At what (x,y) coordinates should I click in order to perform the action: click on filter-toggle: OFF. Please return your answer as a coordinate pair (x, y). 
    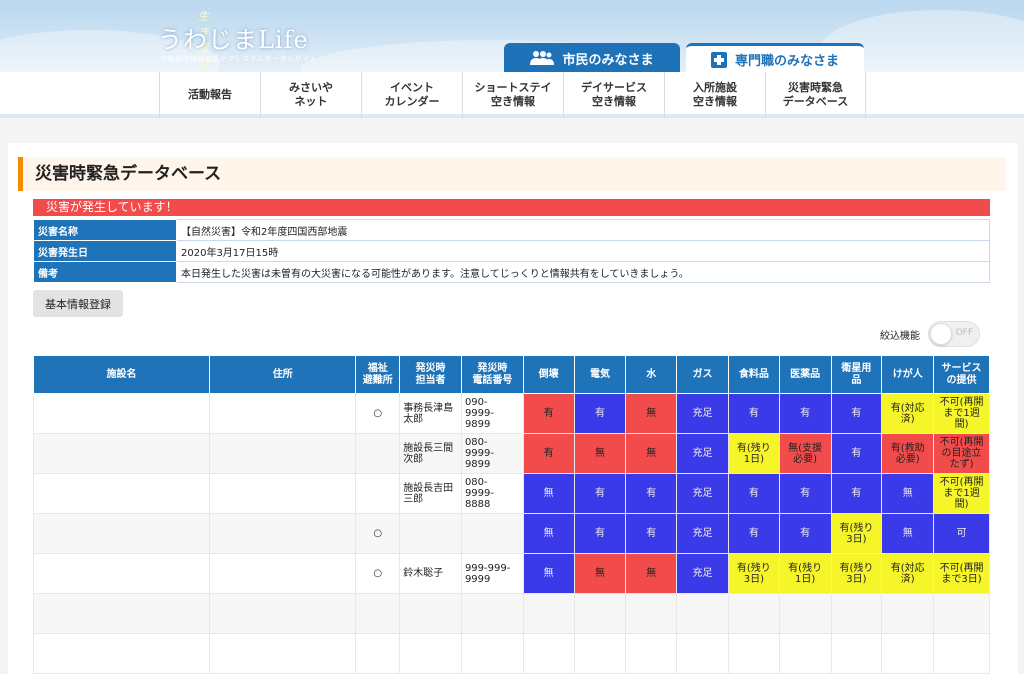
    Looking at the image, I should click on (954, 334).